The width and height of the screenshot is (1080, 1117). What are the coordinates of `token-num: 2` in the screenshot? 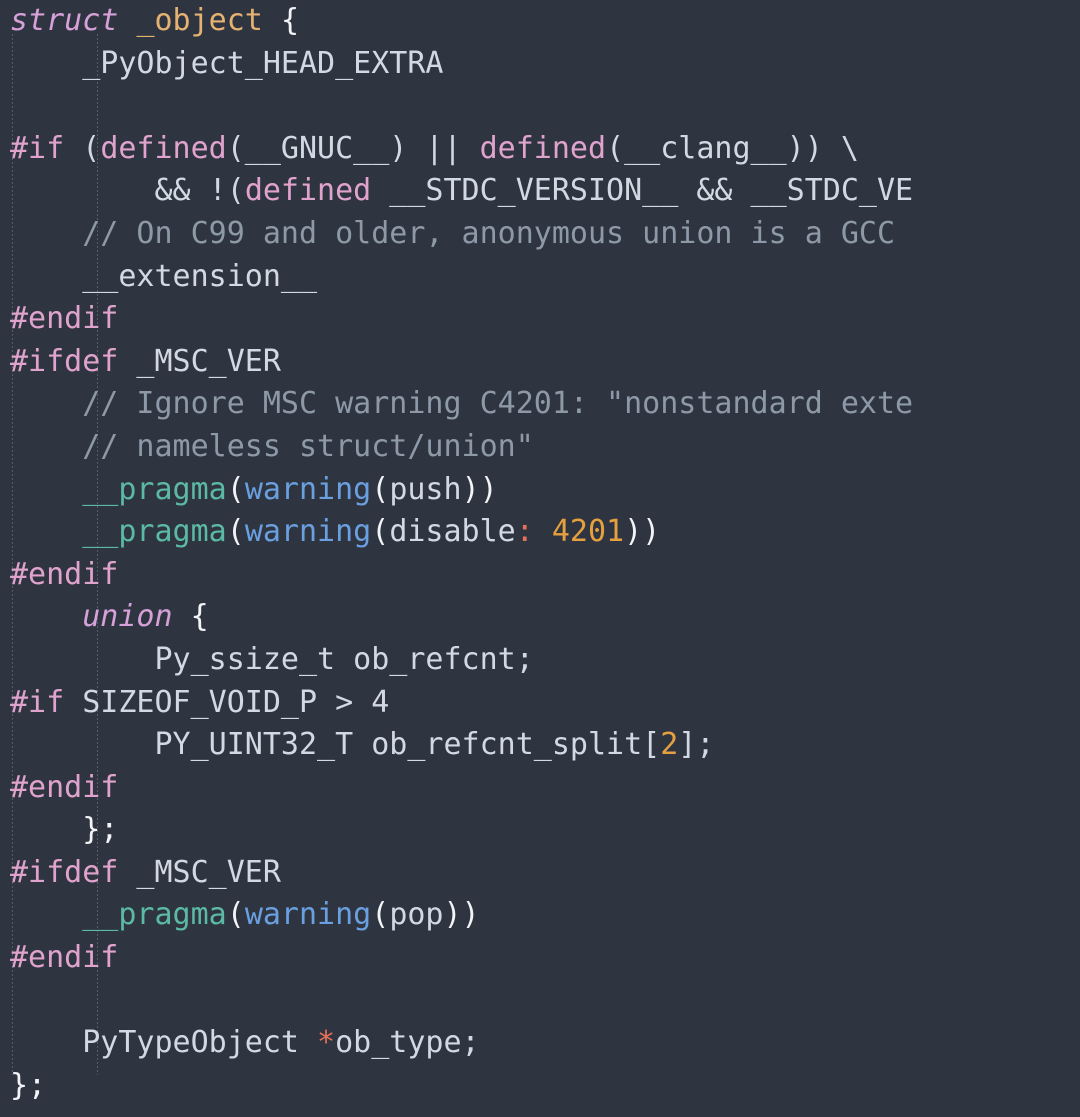 It's located at (669, 745).